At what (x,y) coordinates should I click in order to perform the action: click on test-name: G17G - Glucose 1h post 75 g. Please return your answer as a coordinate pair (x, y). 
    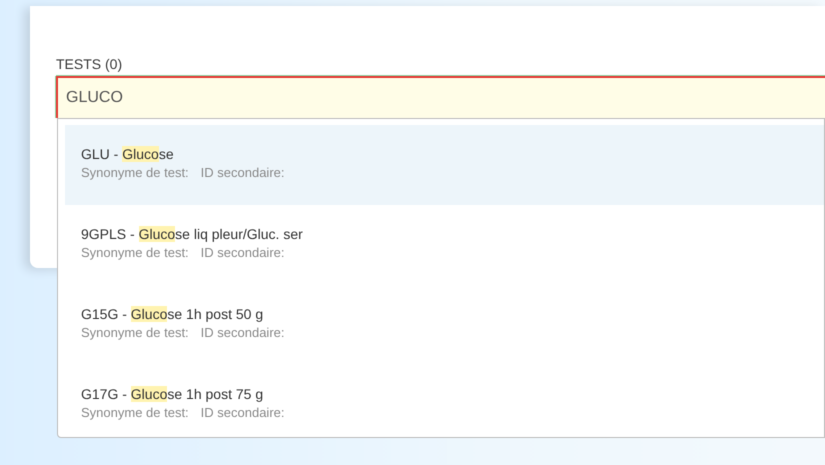
    Looking at the image, I should click on (172, 394).